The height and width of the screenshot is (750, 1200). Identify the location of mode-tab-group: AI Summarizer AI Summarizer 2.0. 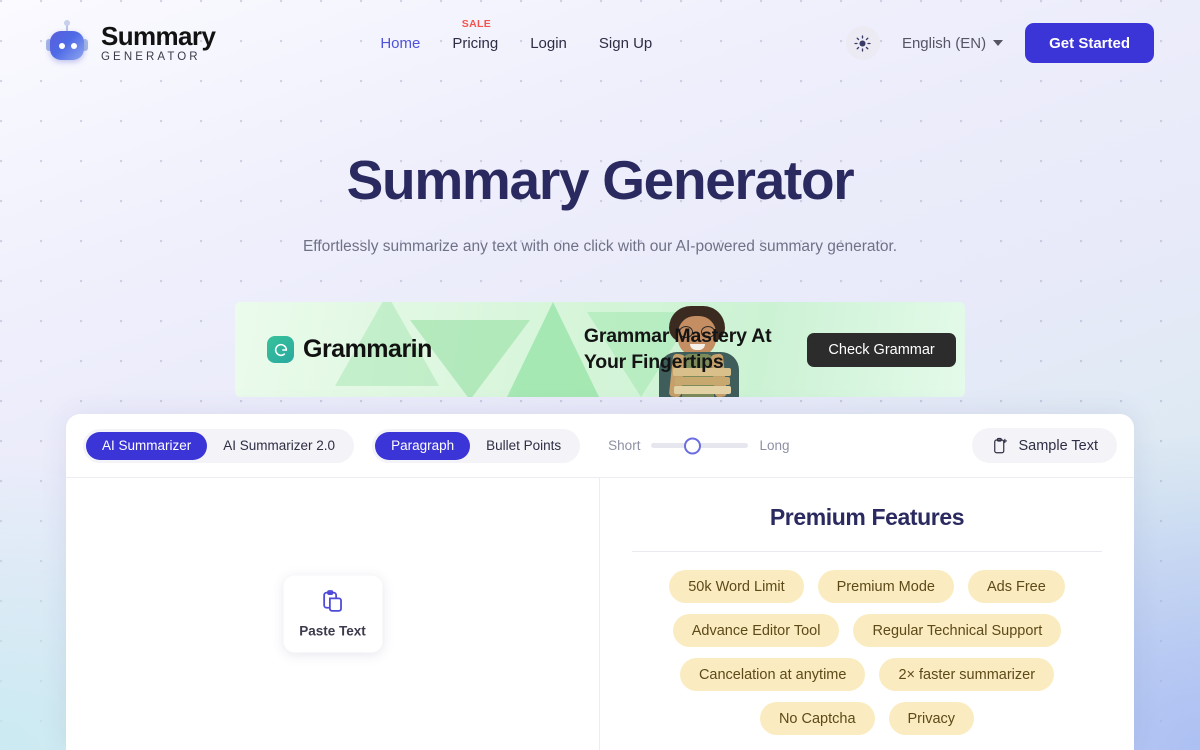
(219, 445).